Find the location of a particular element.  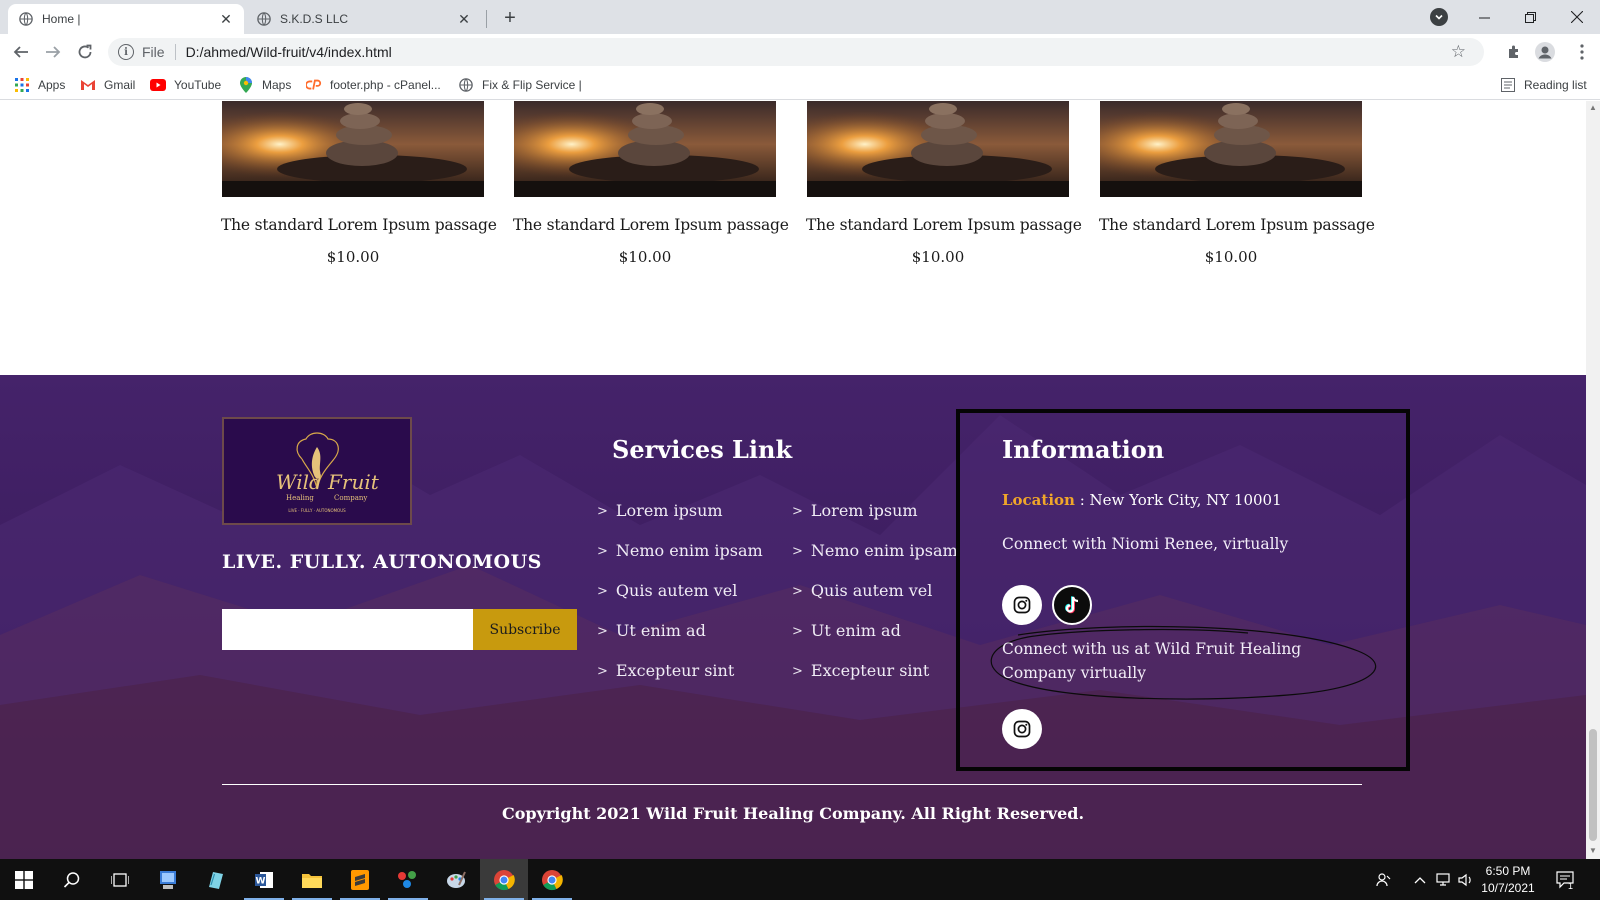

reading-list-button: Reading list is located at coordinates (1543, 85).